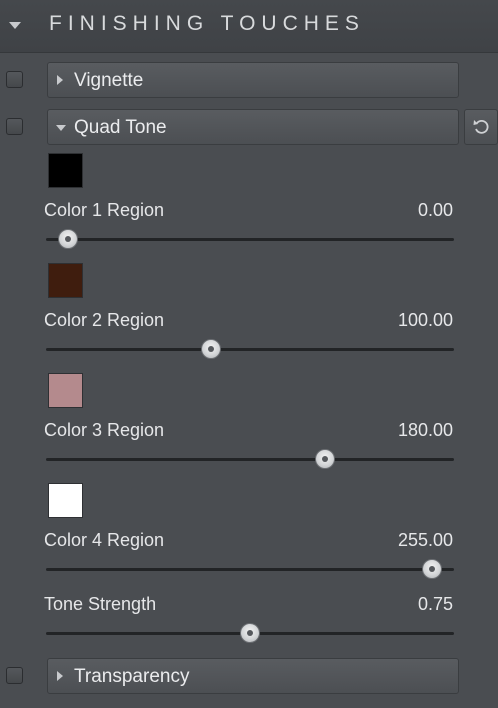 The height and width of the screenshot is (708, 498). Describe the element at coordinates (253, 676) in the screenshot. I see `section-transparency: Transparency` at that location.